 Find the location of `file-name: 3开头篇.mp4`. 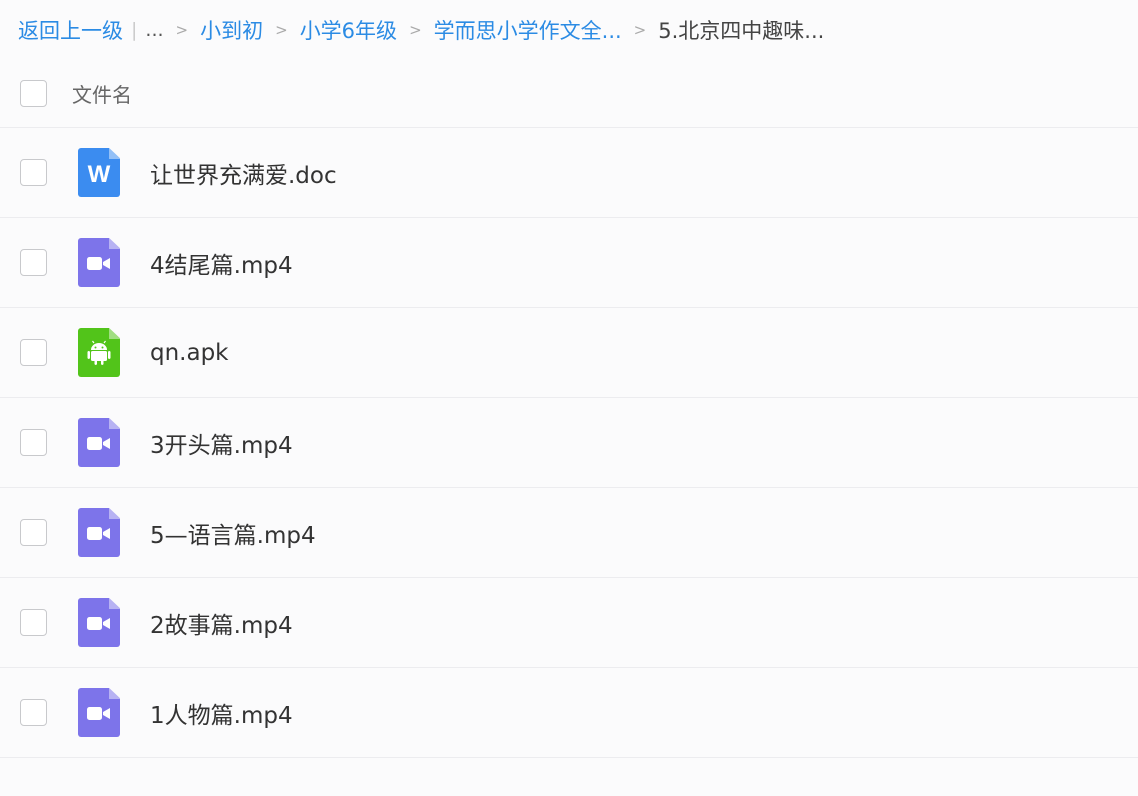

file-name: 3开头篇.mp4 is located at coordinates (221, 443).